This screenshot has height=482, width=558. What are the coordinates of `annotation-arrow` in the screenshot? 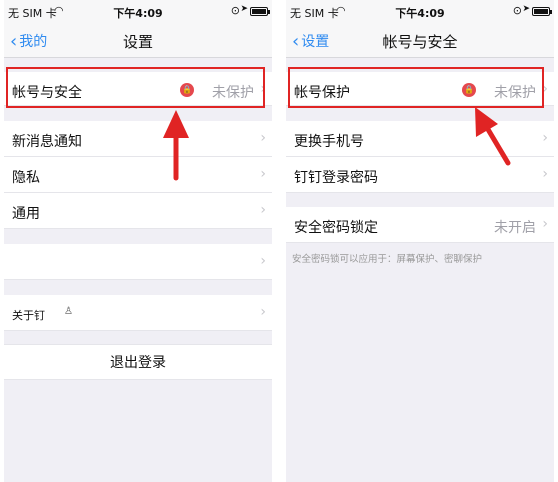 It's located at (493, 136).